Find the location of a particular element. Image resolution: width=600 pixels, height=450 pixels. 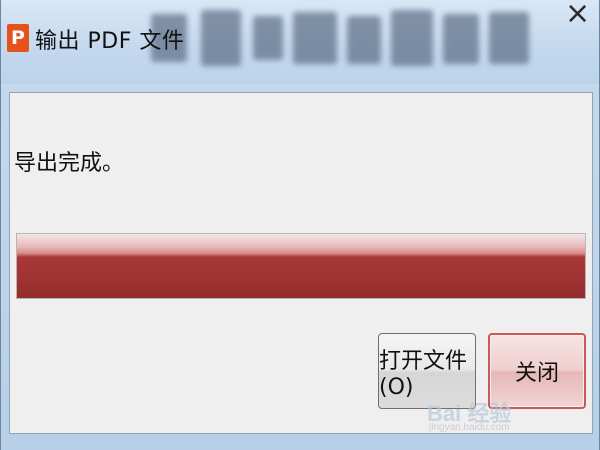

baidu-watermark: Bai 经验 jingyan.baidu.com is located at coordinates (502, 416).